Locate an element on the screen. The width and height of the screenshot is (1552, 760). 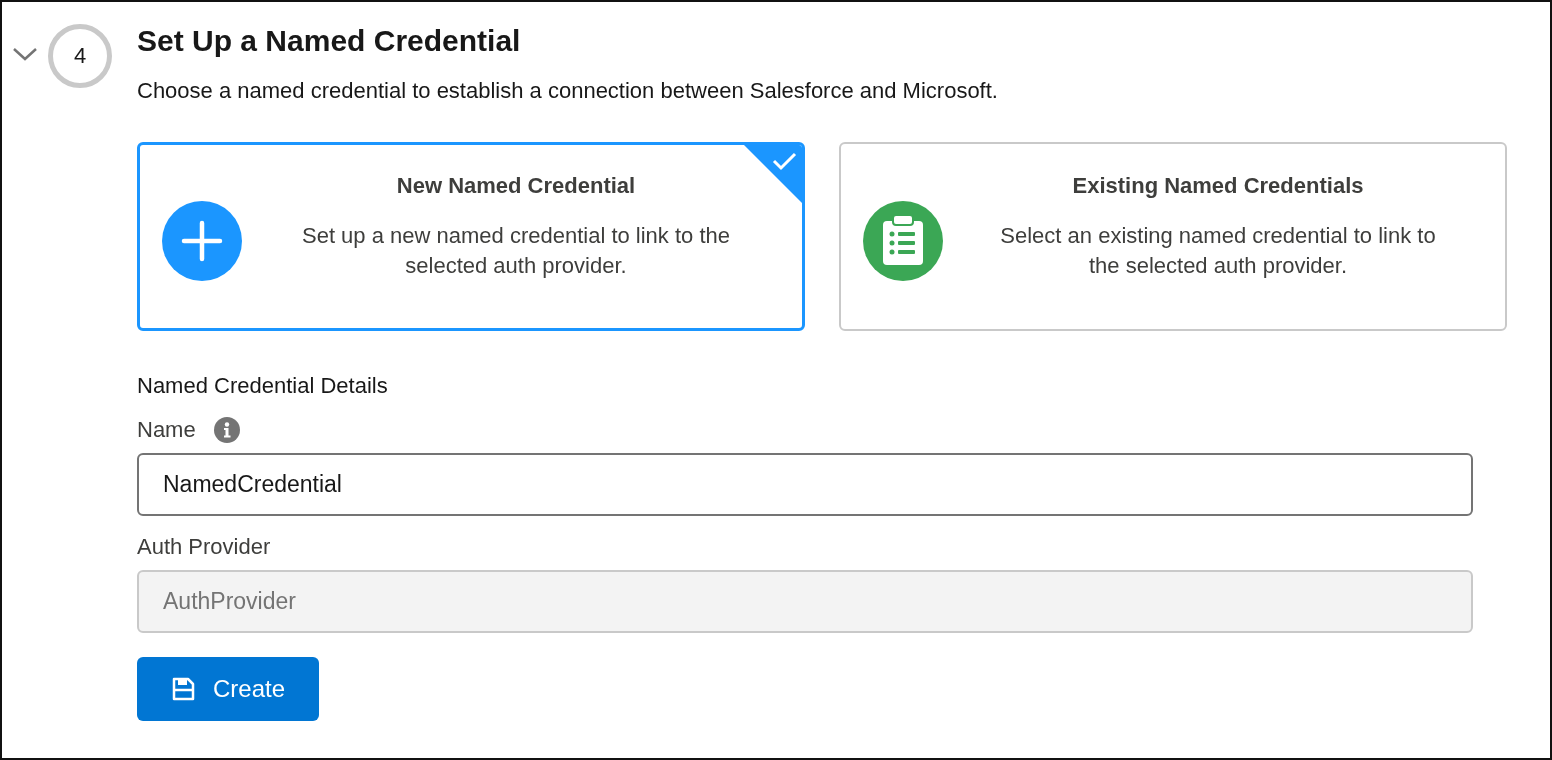
plus-icon is located at coordinates (202, 240).